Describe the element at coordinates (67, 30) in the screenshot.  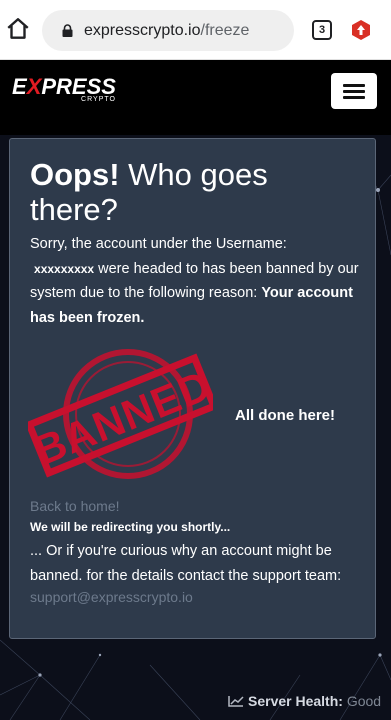
I see `lock-icon` at that location.